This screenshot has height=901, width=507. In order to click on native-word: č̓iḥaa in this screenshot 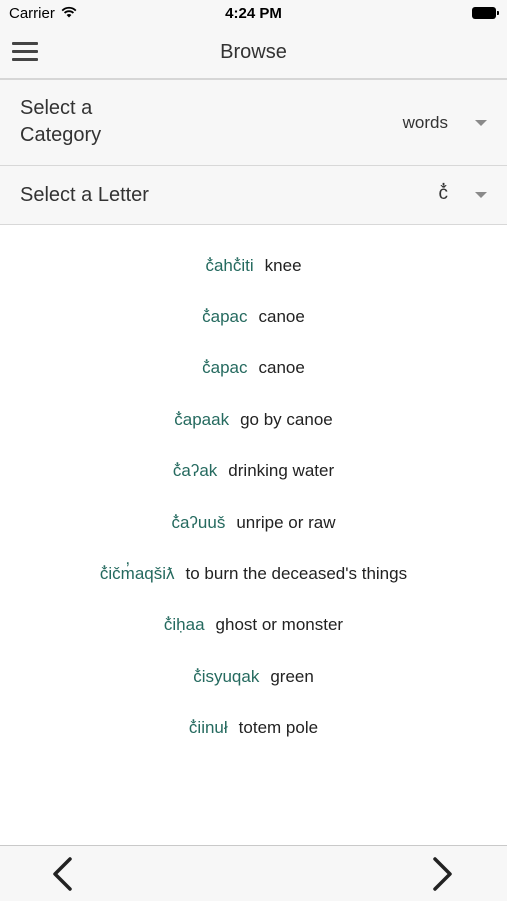, I will do `click(184, 625)`.